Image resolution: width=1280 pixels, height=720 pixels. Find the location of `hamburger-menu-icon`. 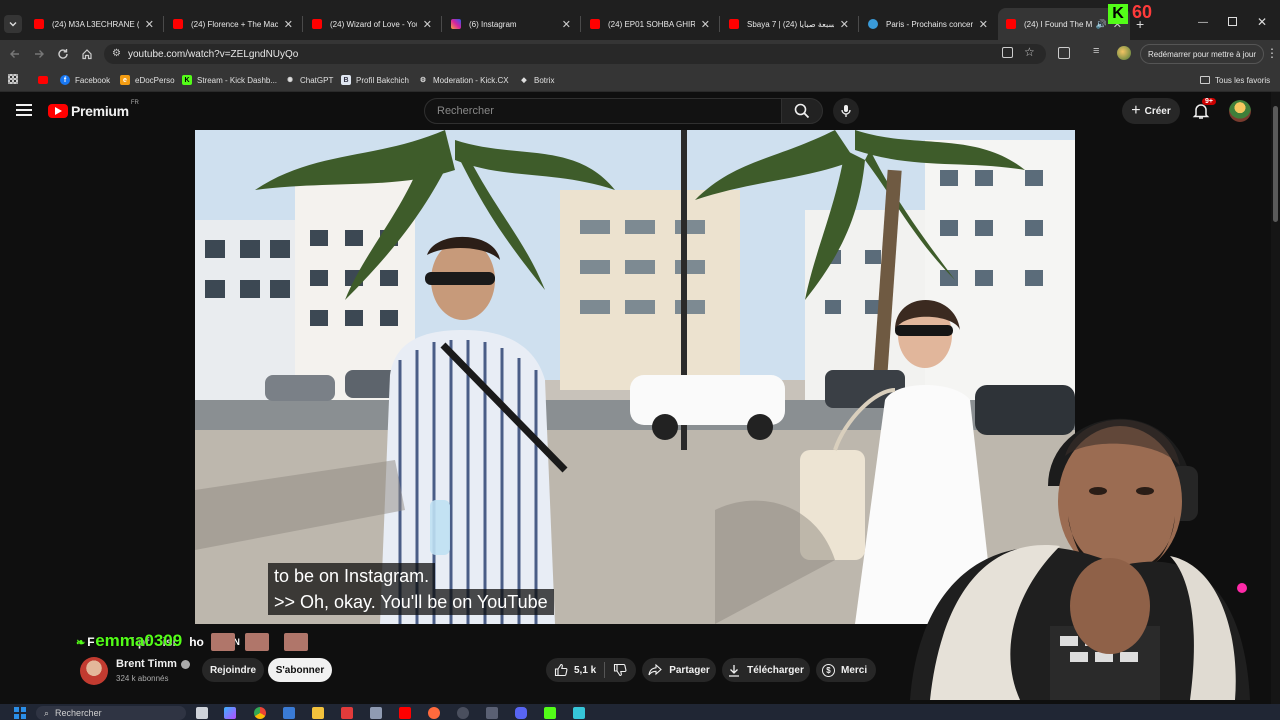

hamburger-menu-icon is located at coordinates (24, 110).